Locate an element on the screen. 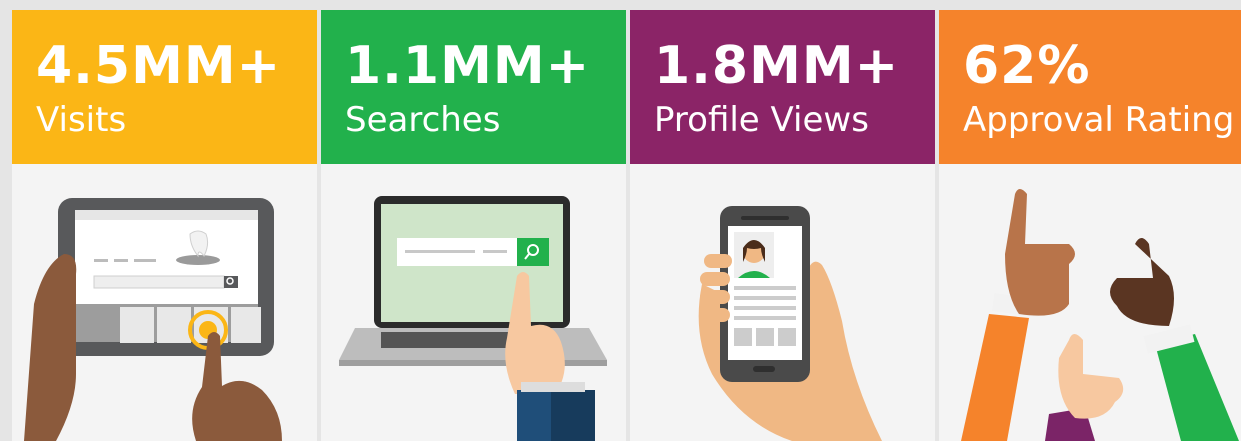 The width and height of the screenshot is (1241, 441). stat-label: Searches is located at coordinates (423, 120).